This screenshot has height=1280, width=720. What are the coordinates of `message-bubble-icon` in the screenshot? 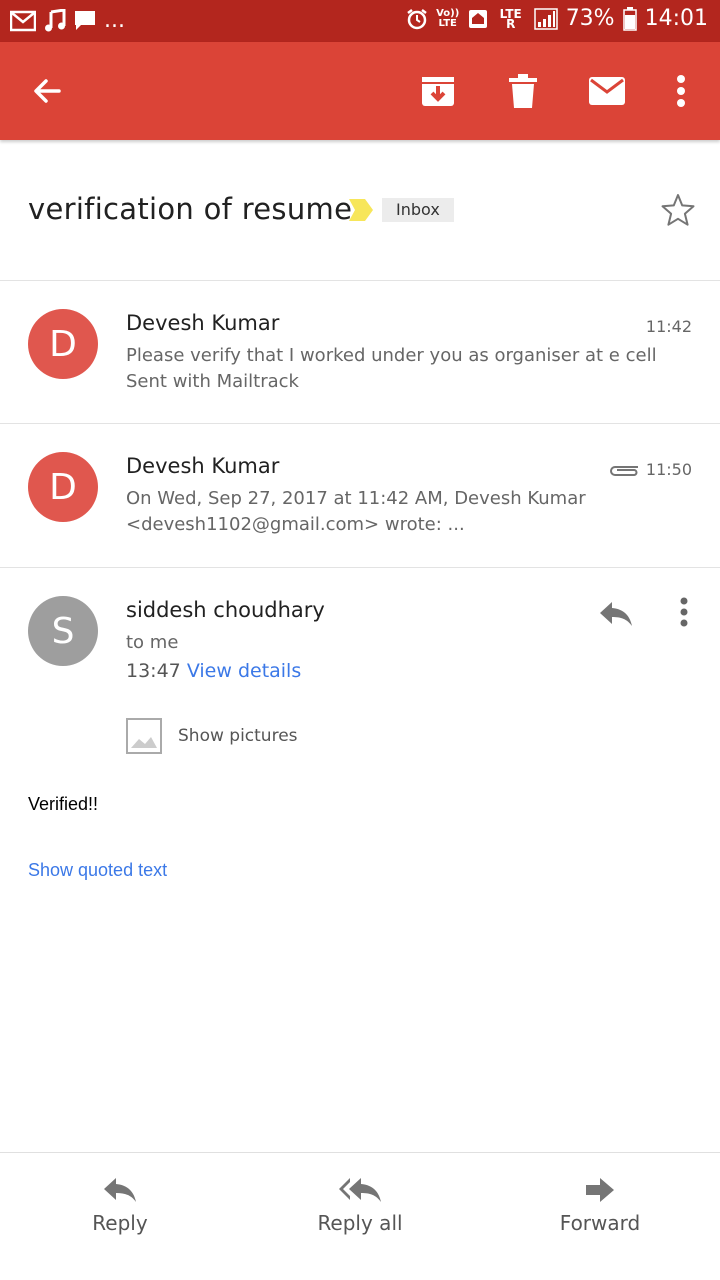 It's located at (85, 21).